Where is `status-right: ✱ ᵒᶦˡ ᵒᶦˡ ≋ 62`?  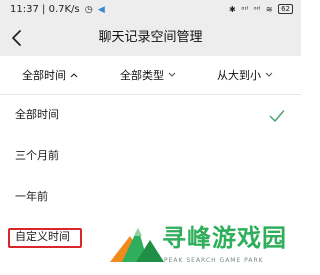
status-right: ✱ ᵒᶦˡ ᵒᶦˡ ≋ 62 is located at coordinates (259, 10).